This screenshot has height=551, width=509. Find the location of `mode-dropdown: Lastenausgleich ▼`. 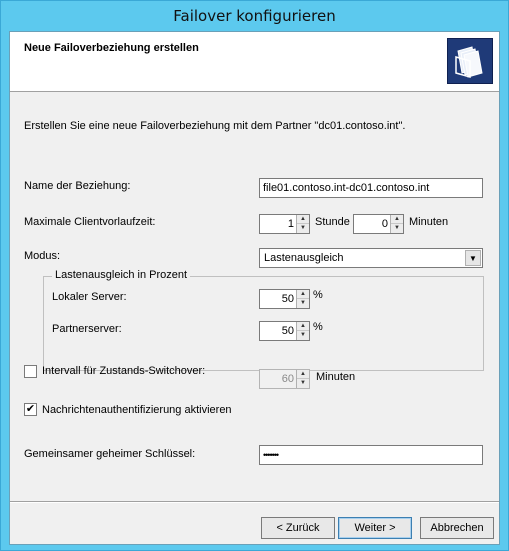

mode-dropdown: Lastenausgleich ▼ is located at coordinates (371, 258).